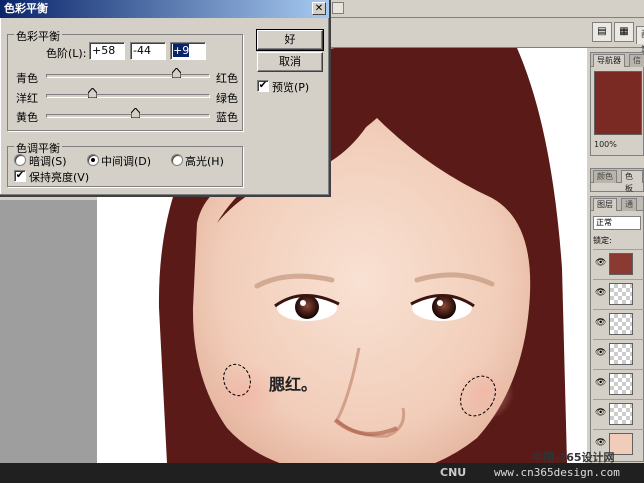  I want to click on midtones-label: 中间调(D), so click(126, 161).